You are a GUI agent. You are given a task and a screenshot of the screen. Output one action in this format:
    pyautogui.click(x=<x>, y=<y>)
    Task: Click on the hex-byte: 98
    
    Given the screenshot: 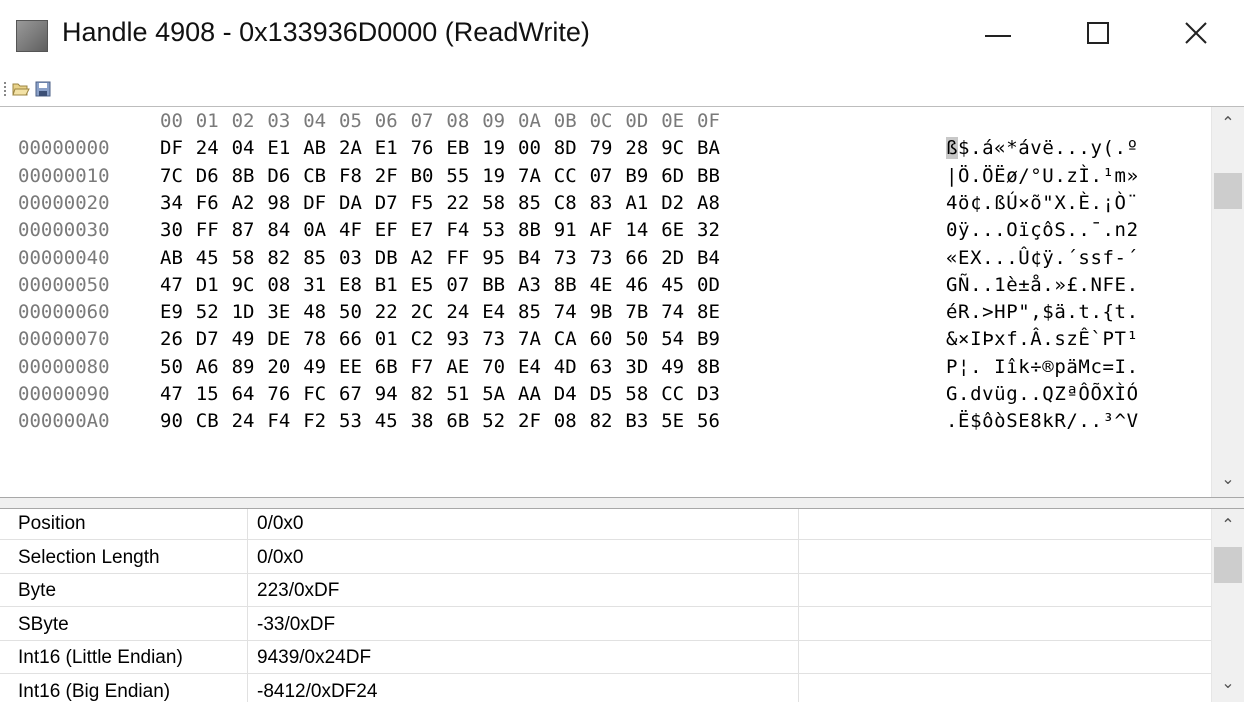 What is the action you would take?
    pyautogui.click(x=284, y=203)
    